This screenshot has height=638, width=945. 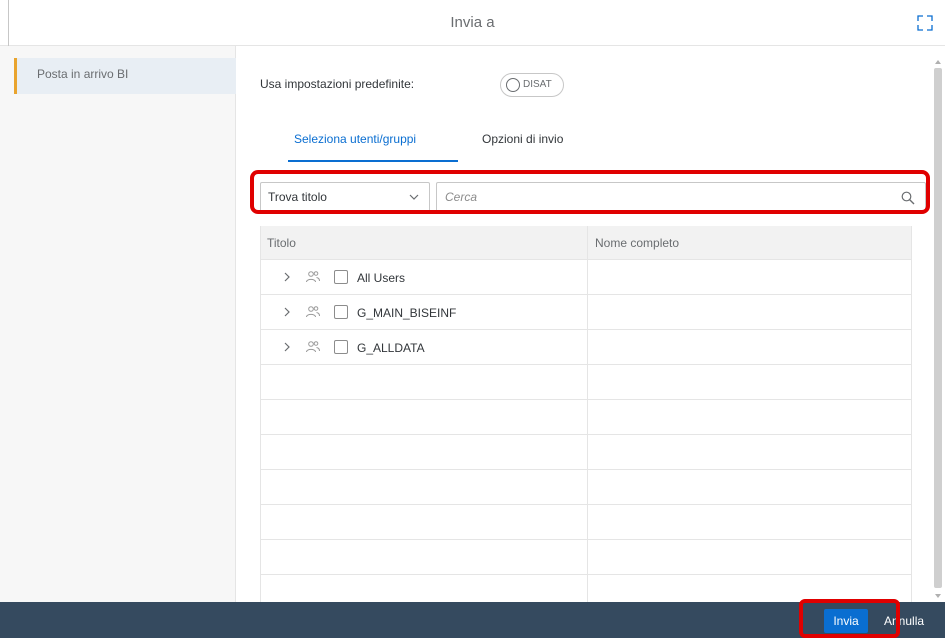 I want to click on default-settings-toggle: DISAT, so click(x=532, y=85).